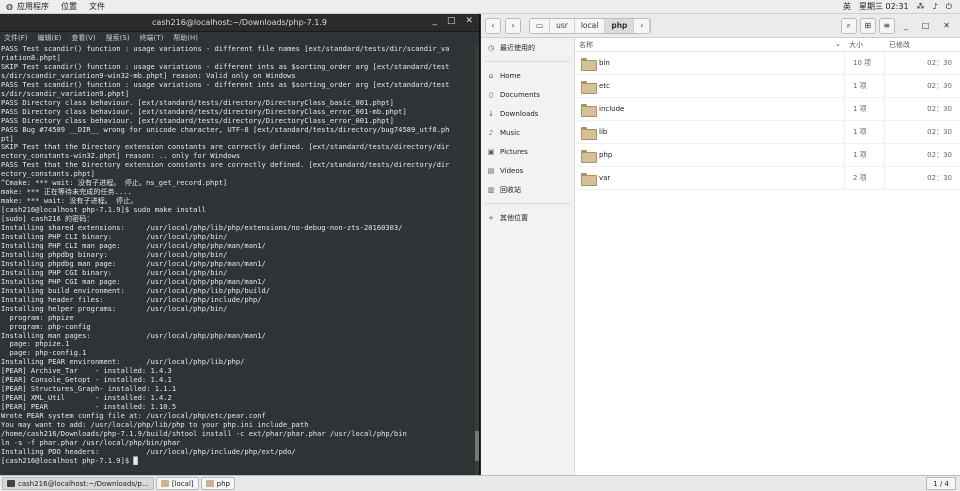 The width and height of the screenshot is (960, 491). I want to click on menu-search: 搜索(S), so click(118, 38).